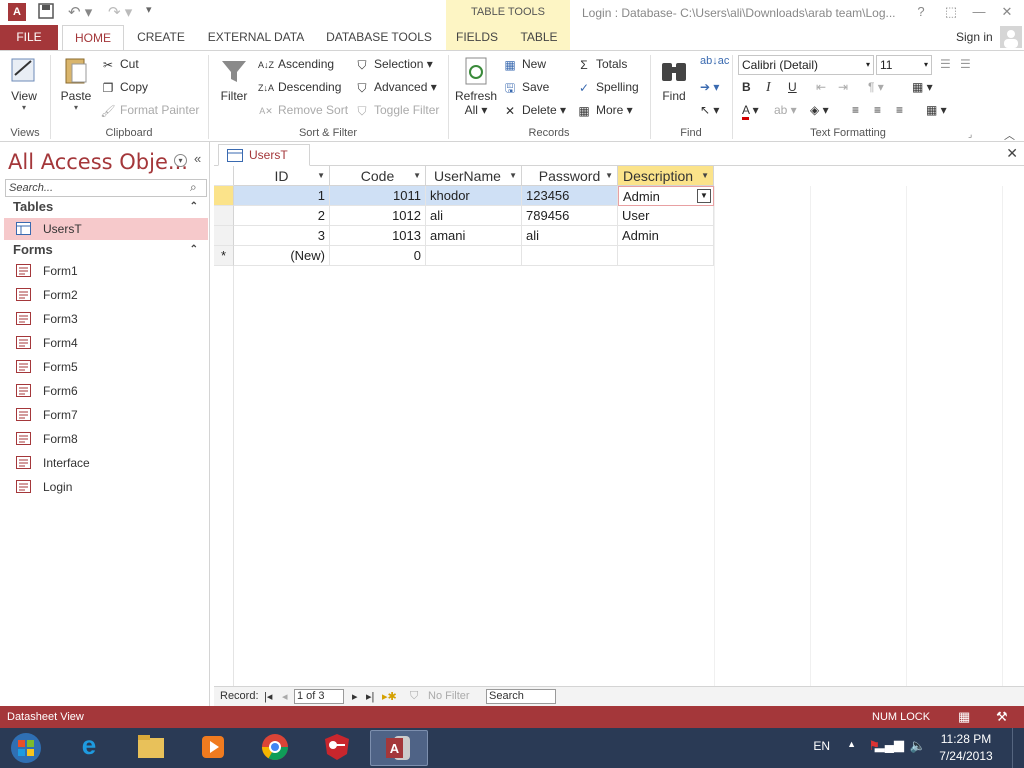 The width and height of the screenshot is (1024, 768). What do you see at coordinates (918, 746) in the screenshot?
I see `volume-icon: 🔈` at bounding box center [918, 746].